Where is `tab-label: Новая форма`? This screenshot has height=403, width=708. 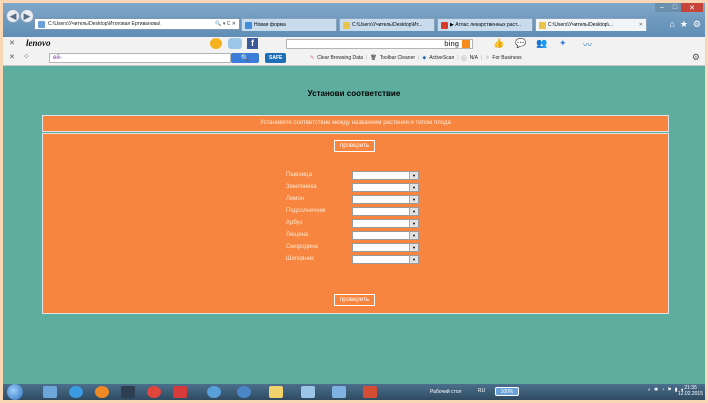
tab-label: Новая форма is located at coordinates (270, 25).